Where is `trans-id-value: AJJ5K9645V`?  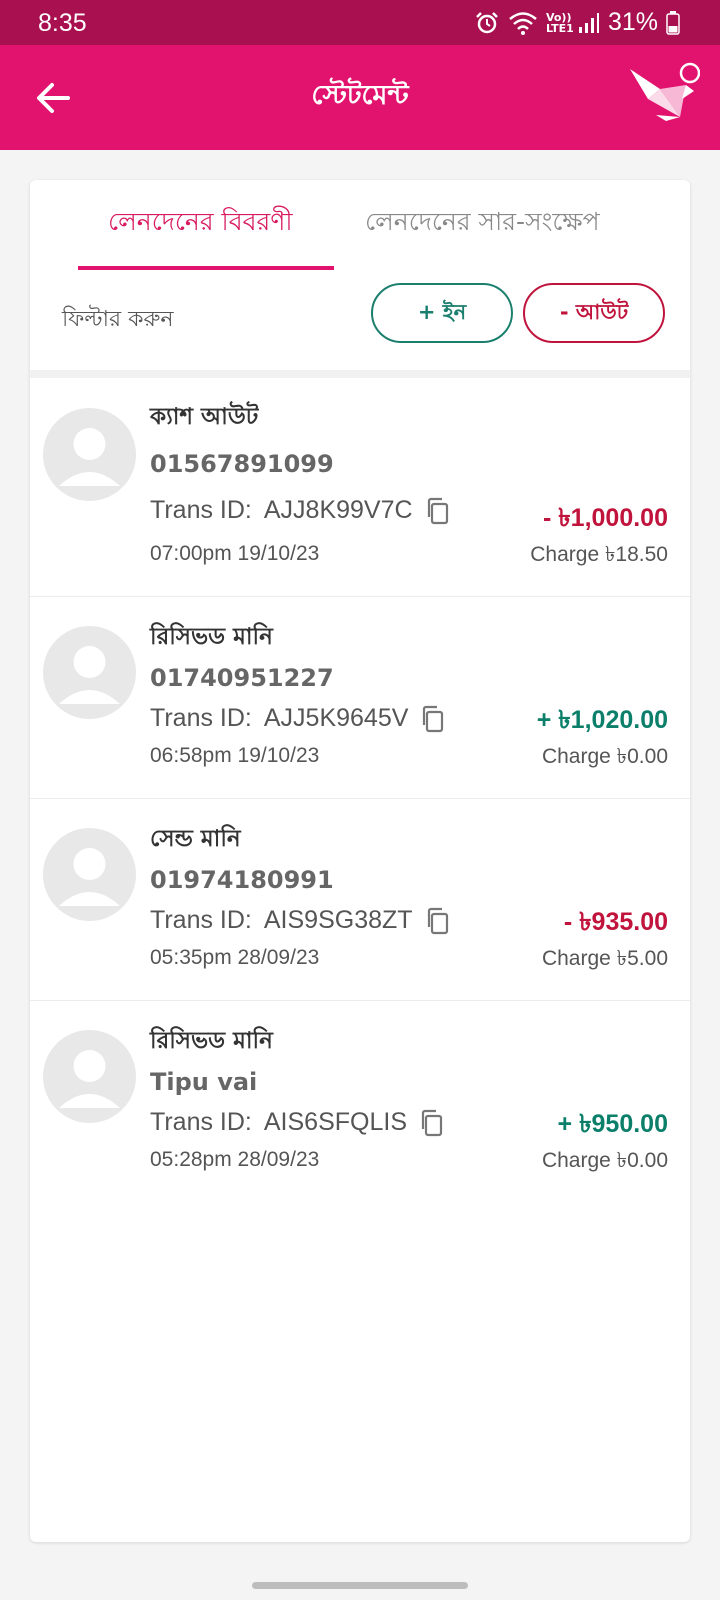
trans-id-value: AJJ5K9645V is located at coordinates (336, 718).